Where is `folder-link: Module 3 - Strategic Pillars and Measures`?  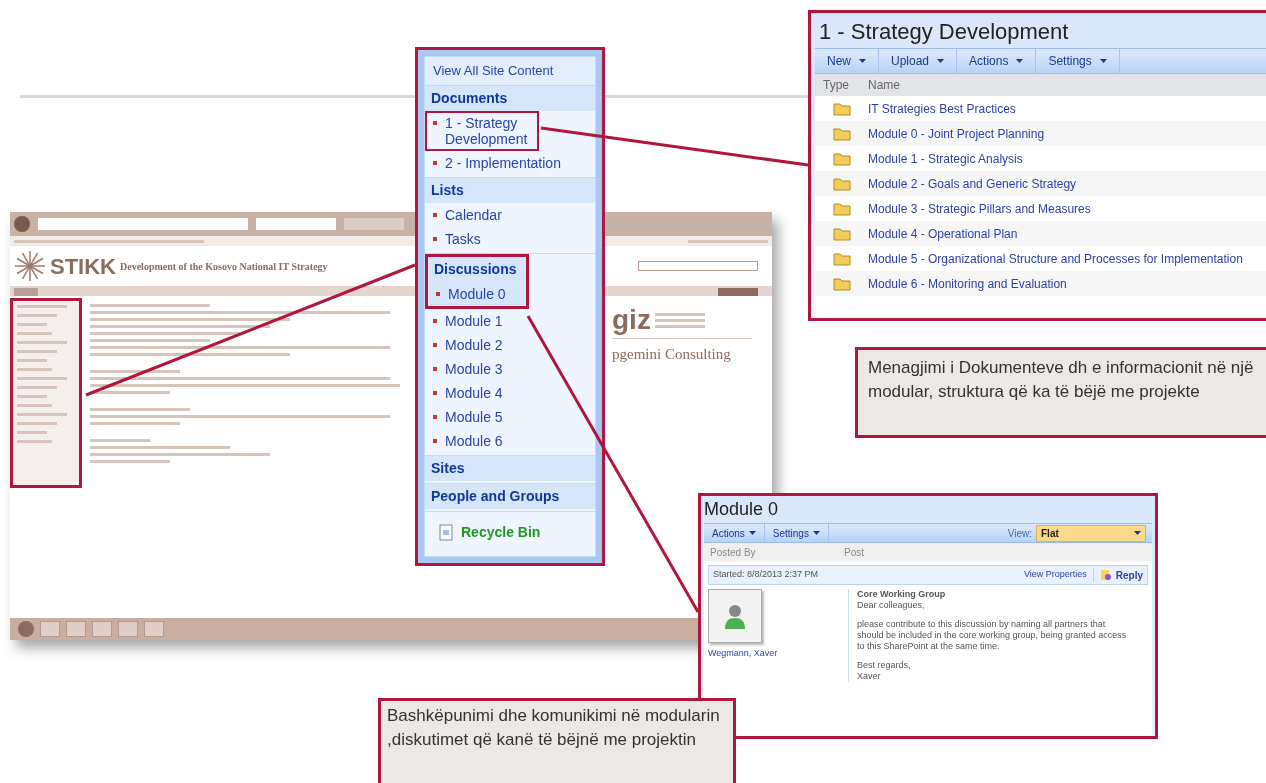
folder-link: Module 3 - Strategic Pillars and Measures is located at coordinates (979, 208).